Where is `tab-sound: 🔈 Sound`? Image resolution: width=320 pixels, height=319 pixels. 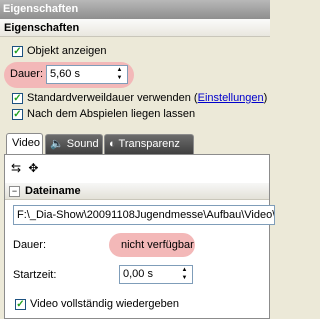 tab-sound: 🔈 Sound is located at coordinates (74, 144).